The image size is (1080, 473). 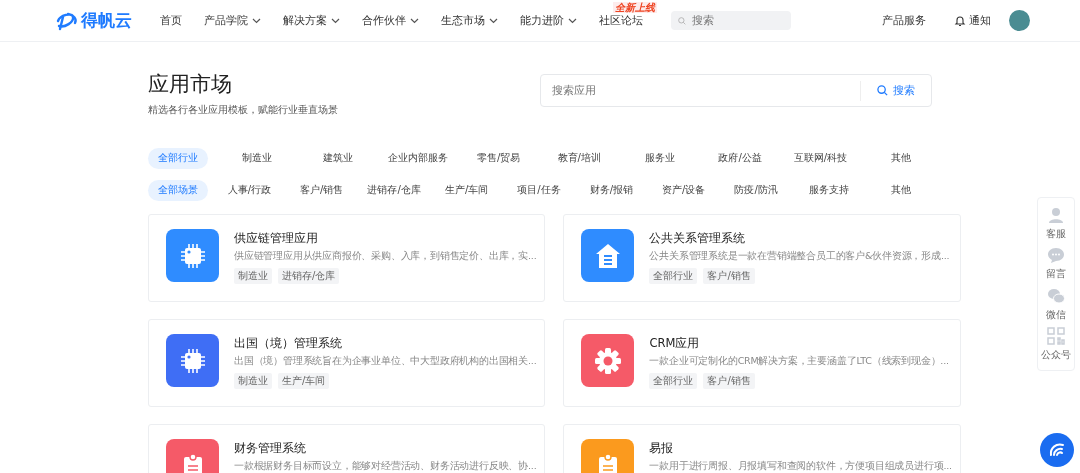 What do you see at coordinates (270, 448) in the screenshot?
I see `app-name: 财务管理系统` at bounding box center [270, 448].